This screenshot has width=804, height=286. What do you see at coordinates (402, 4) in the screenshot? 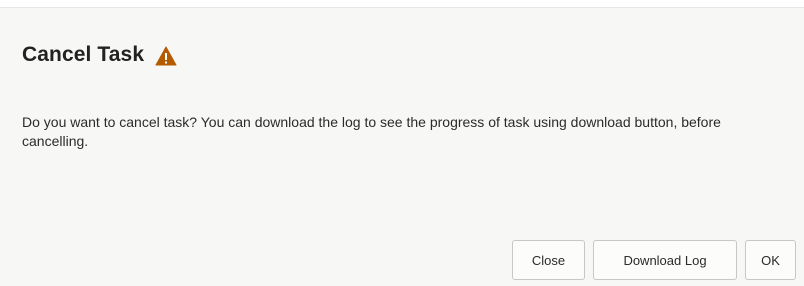
I see `dialog-top-band` at bounding box center [402, 4].